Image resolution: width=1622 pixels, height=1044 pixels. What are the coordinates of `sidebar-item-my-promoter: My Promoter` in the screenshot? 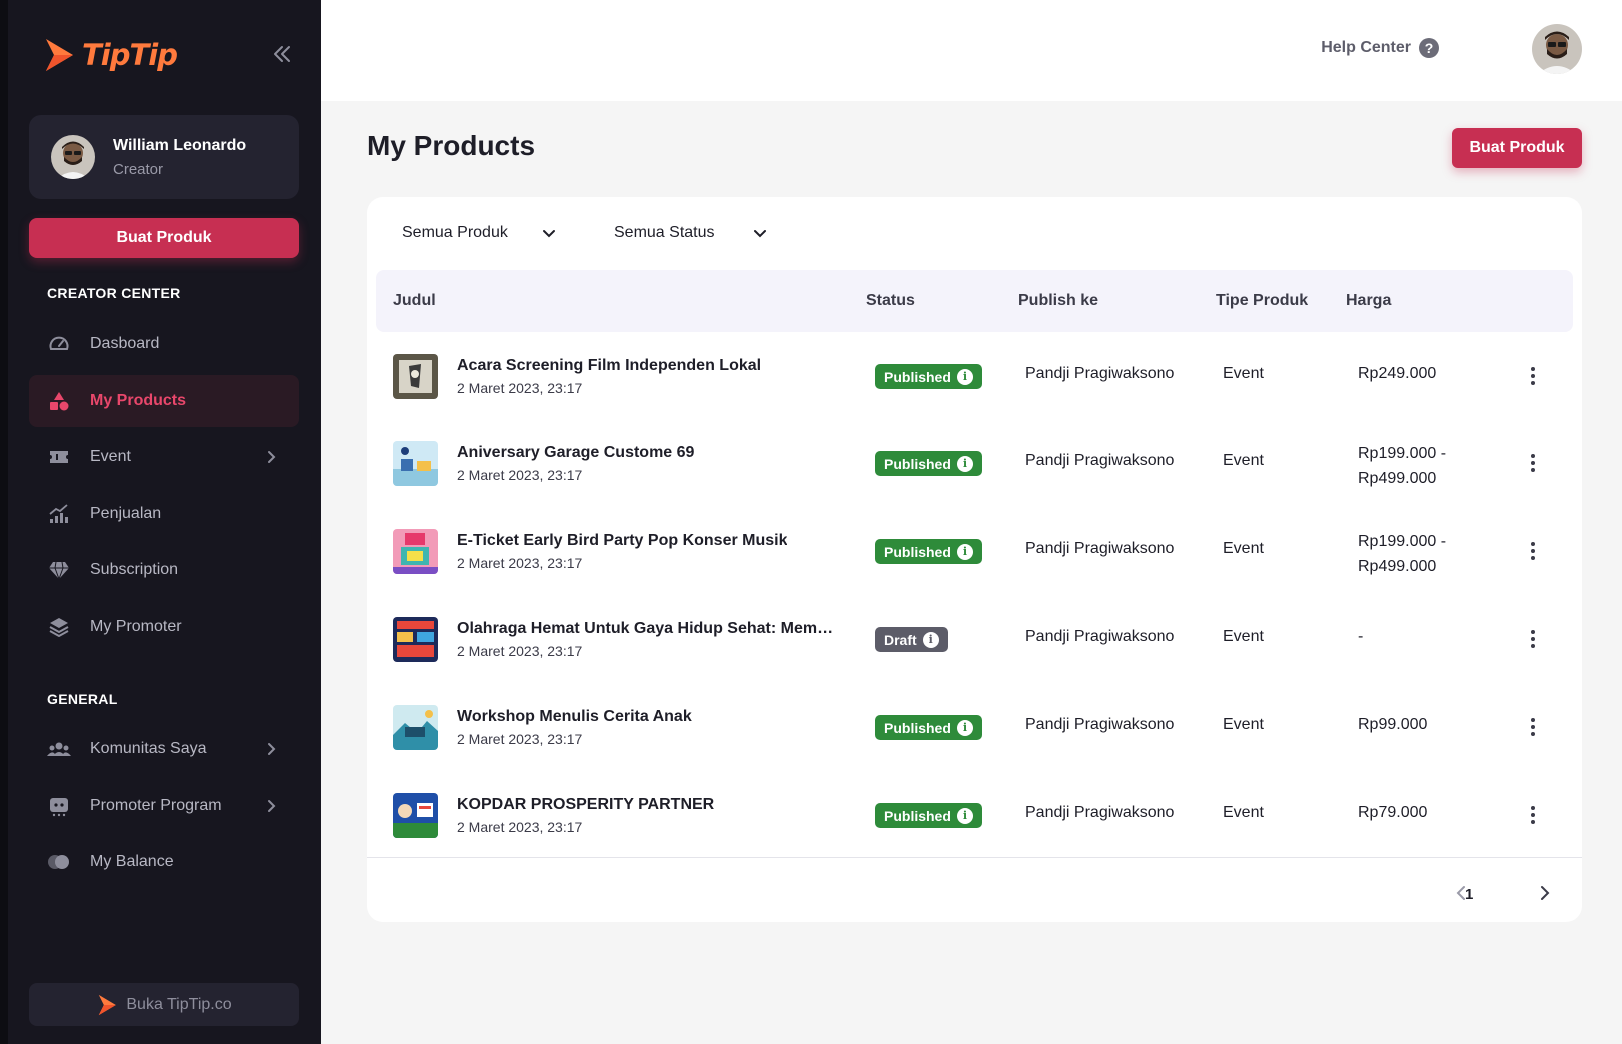 It's located at (164, 627).